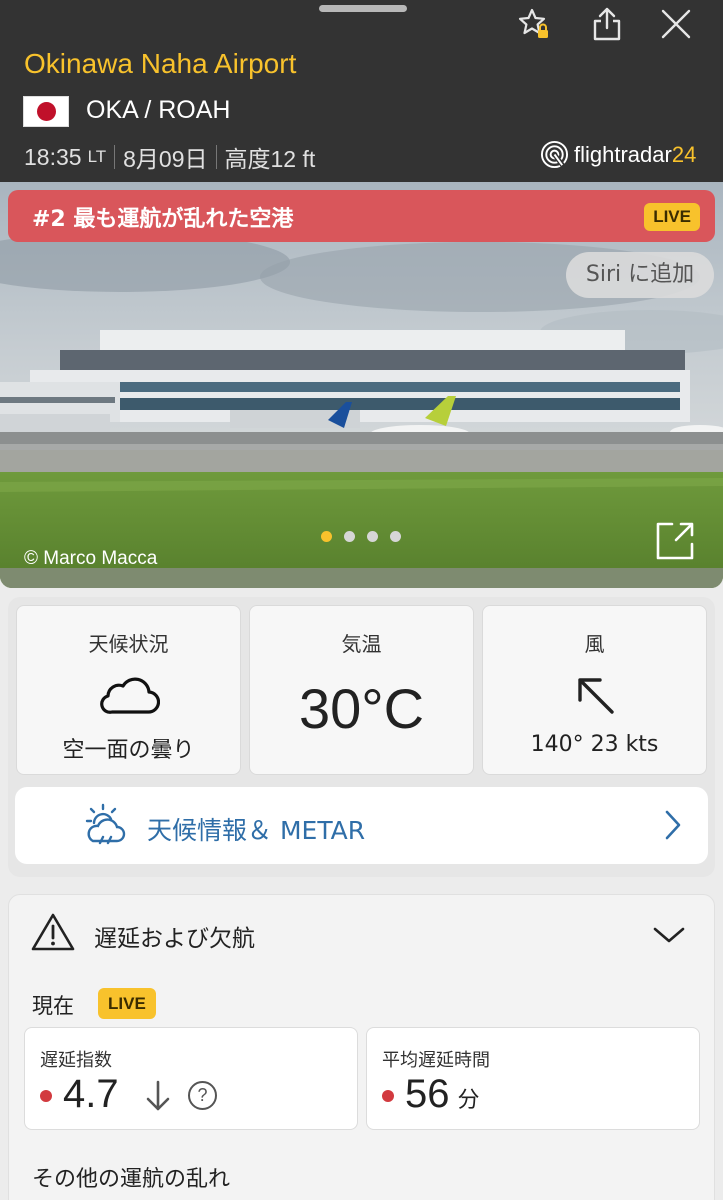 Image resolution: width=723 pixels, height=1200 pixels. I want to click on share-icon, so click(607, 24).